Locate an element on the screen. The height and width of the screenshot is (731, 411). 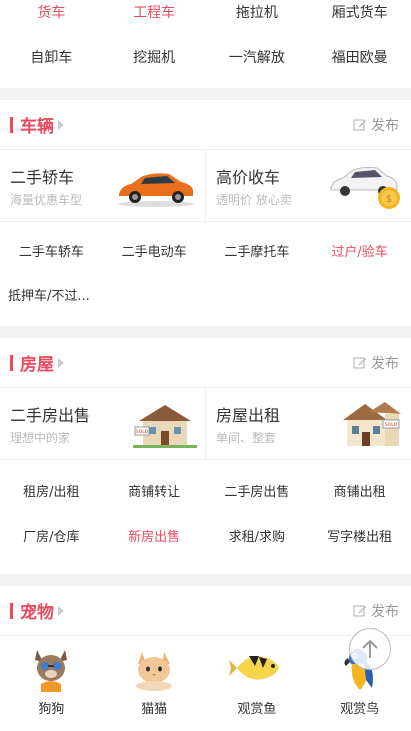
housing-publish-button: 发布 is located at coordinates (376, 363).